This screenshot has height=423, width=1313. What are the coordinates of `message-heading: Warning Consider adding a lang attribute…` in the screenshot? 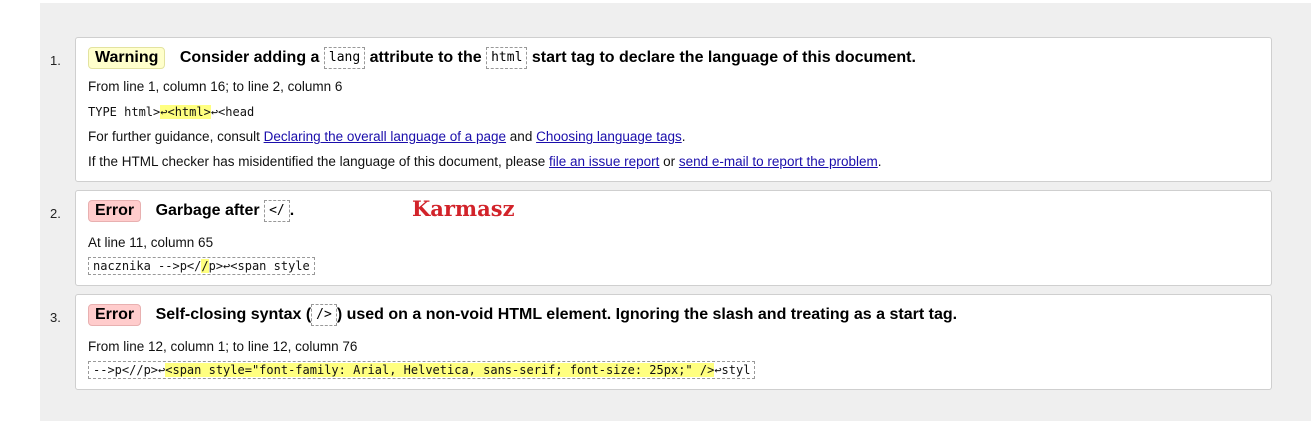 It's located at (502, 58).